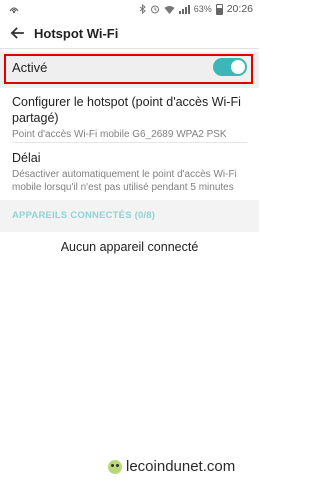 The width and height of the screenshot is (320, 480). What do you see at coordinates (238, 67) in the screenshot?
I see `switch-knob` at bounding box center [238, 67].